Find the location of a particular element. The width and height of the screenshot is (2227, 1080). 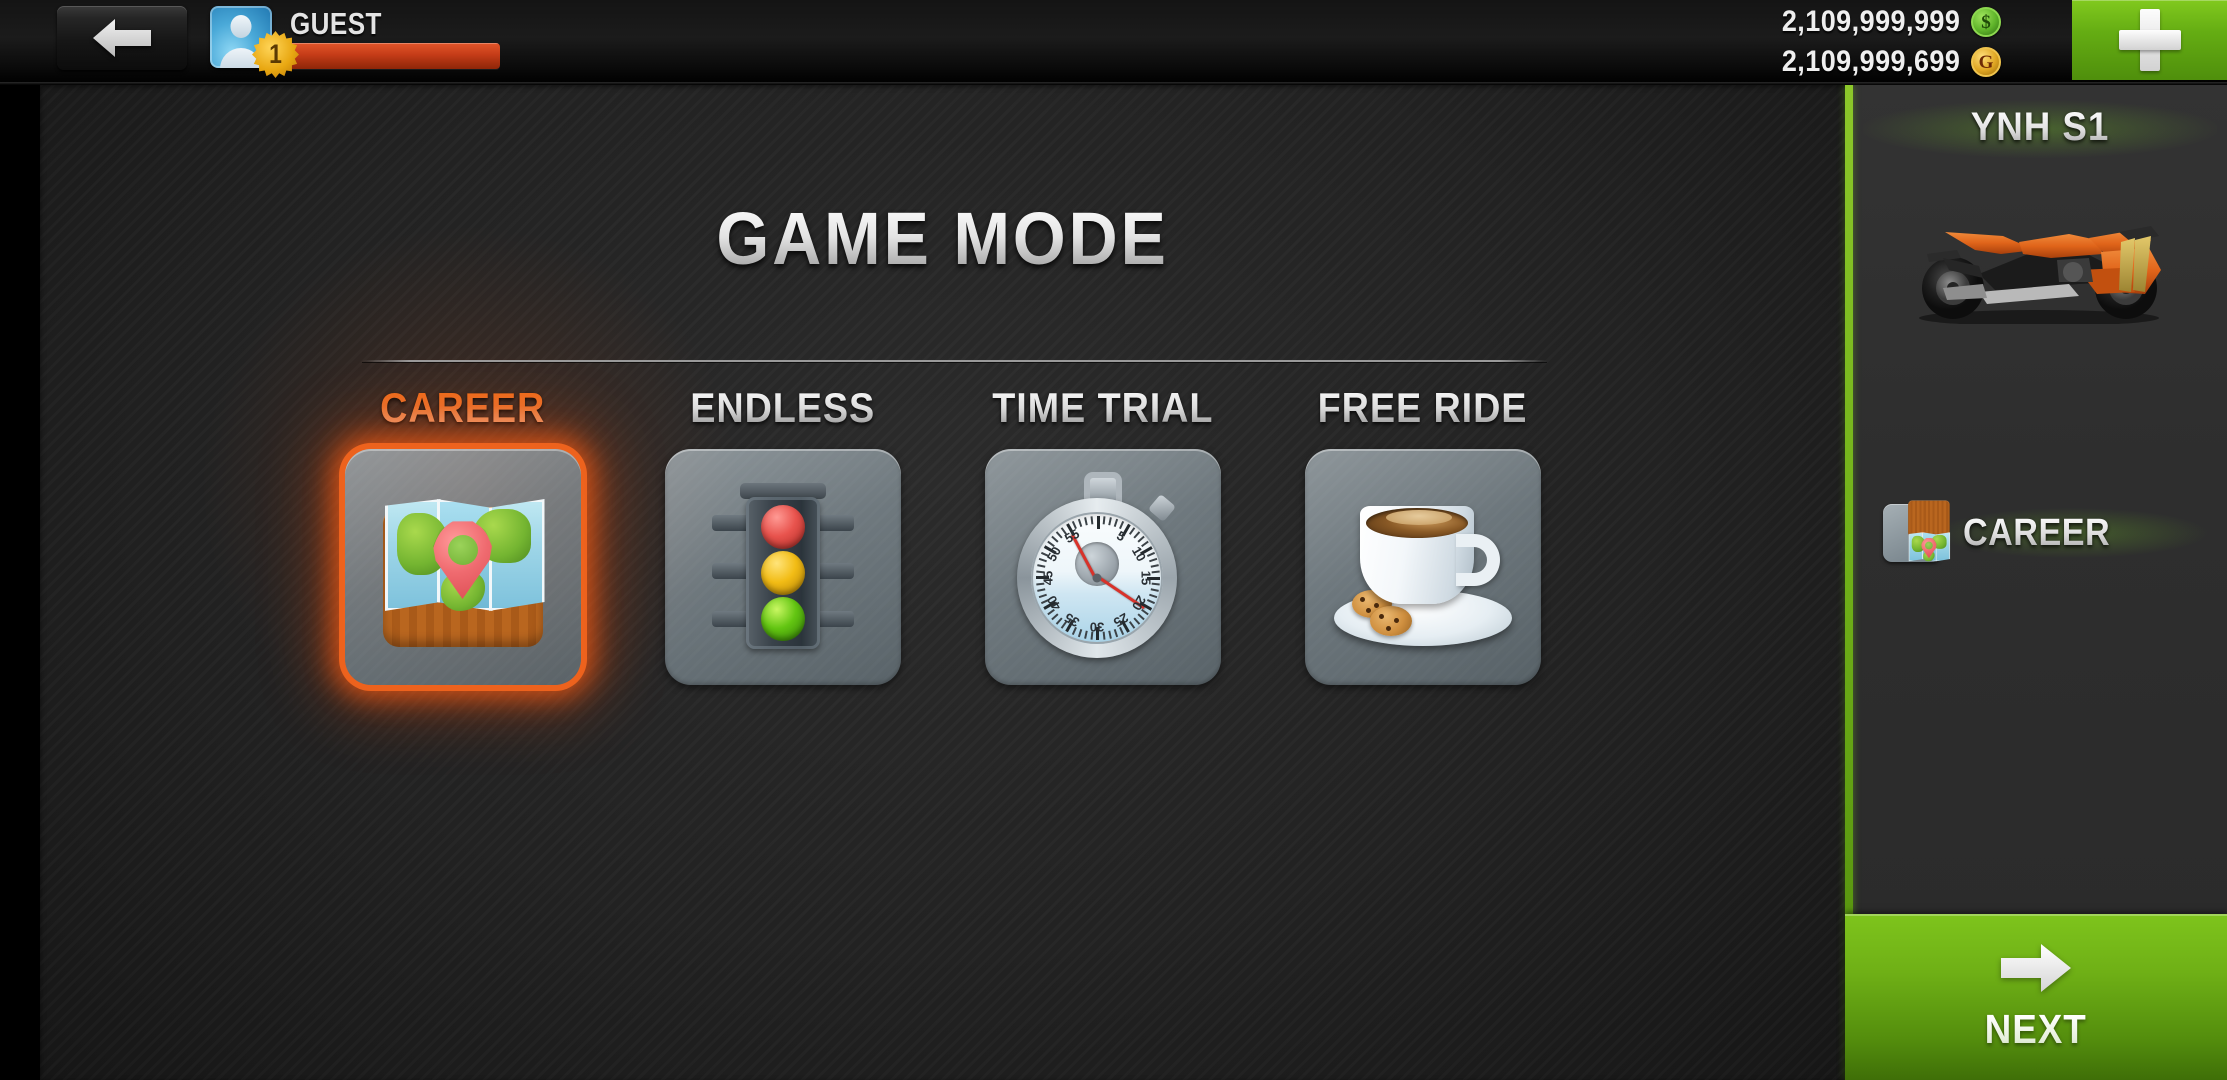

gold-coin-icon: G is located at coordinates (1986, 62).